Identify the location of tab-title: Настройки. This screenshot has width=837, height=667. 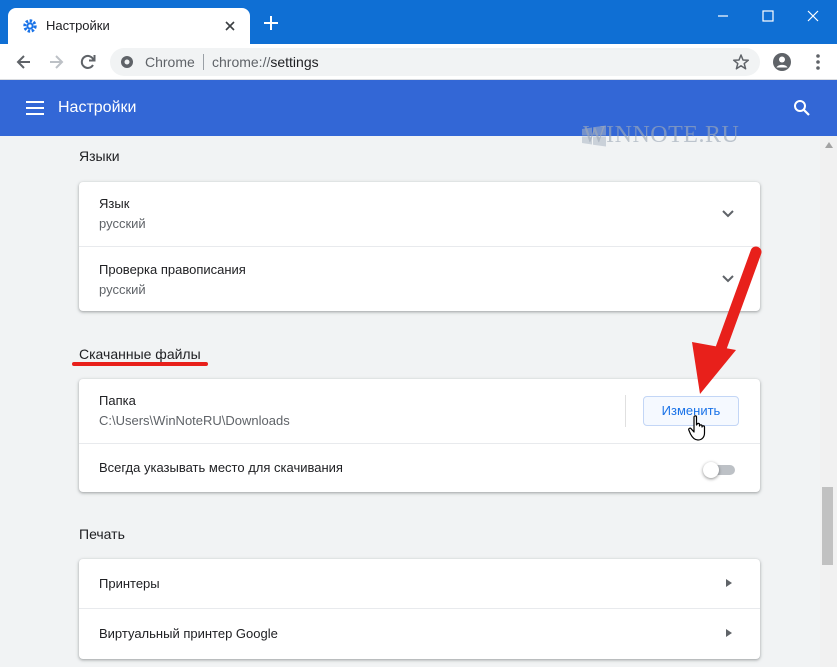
(78, 25).